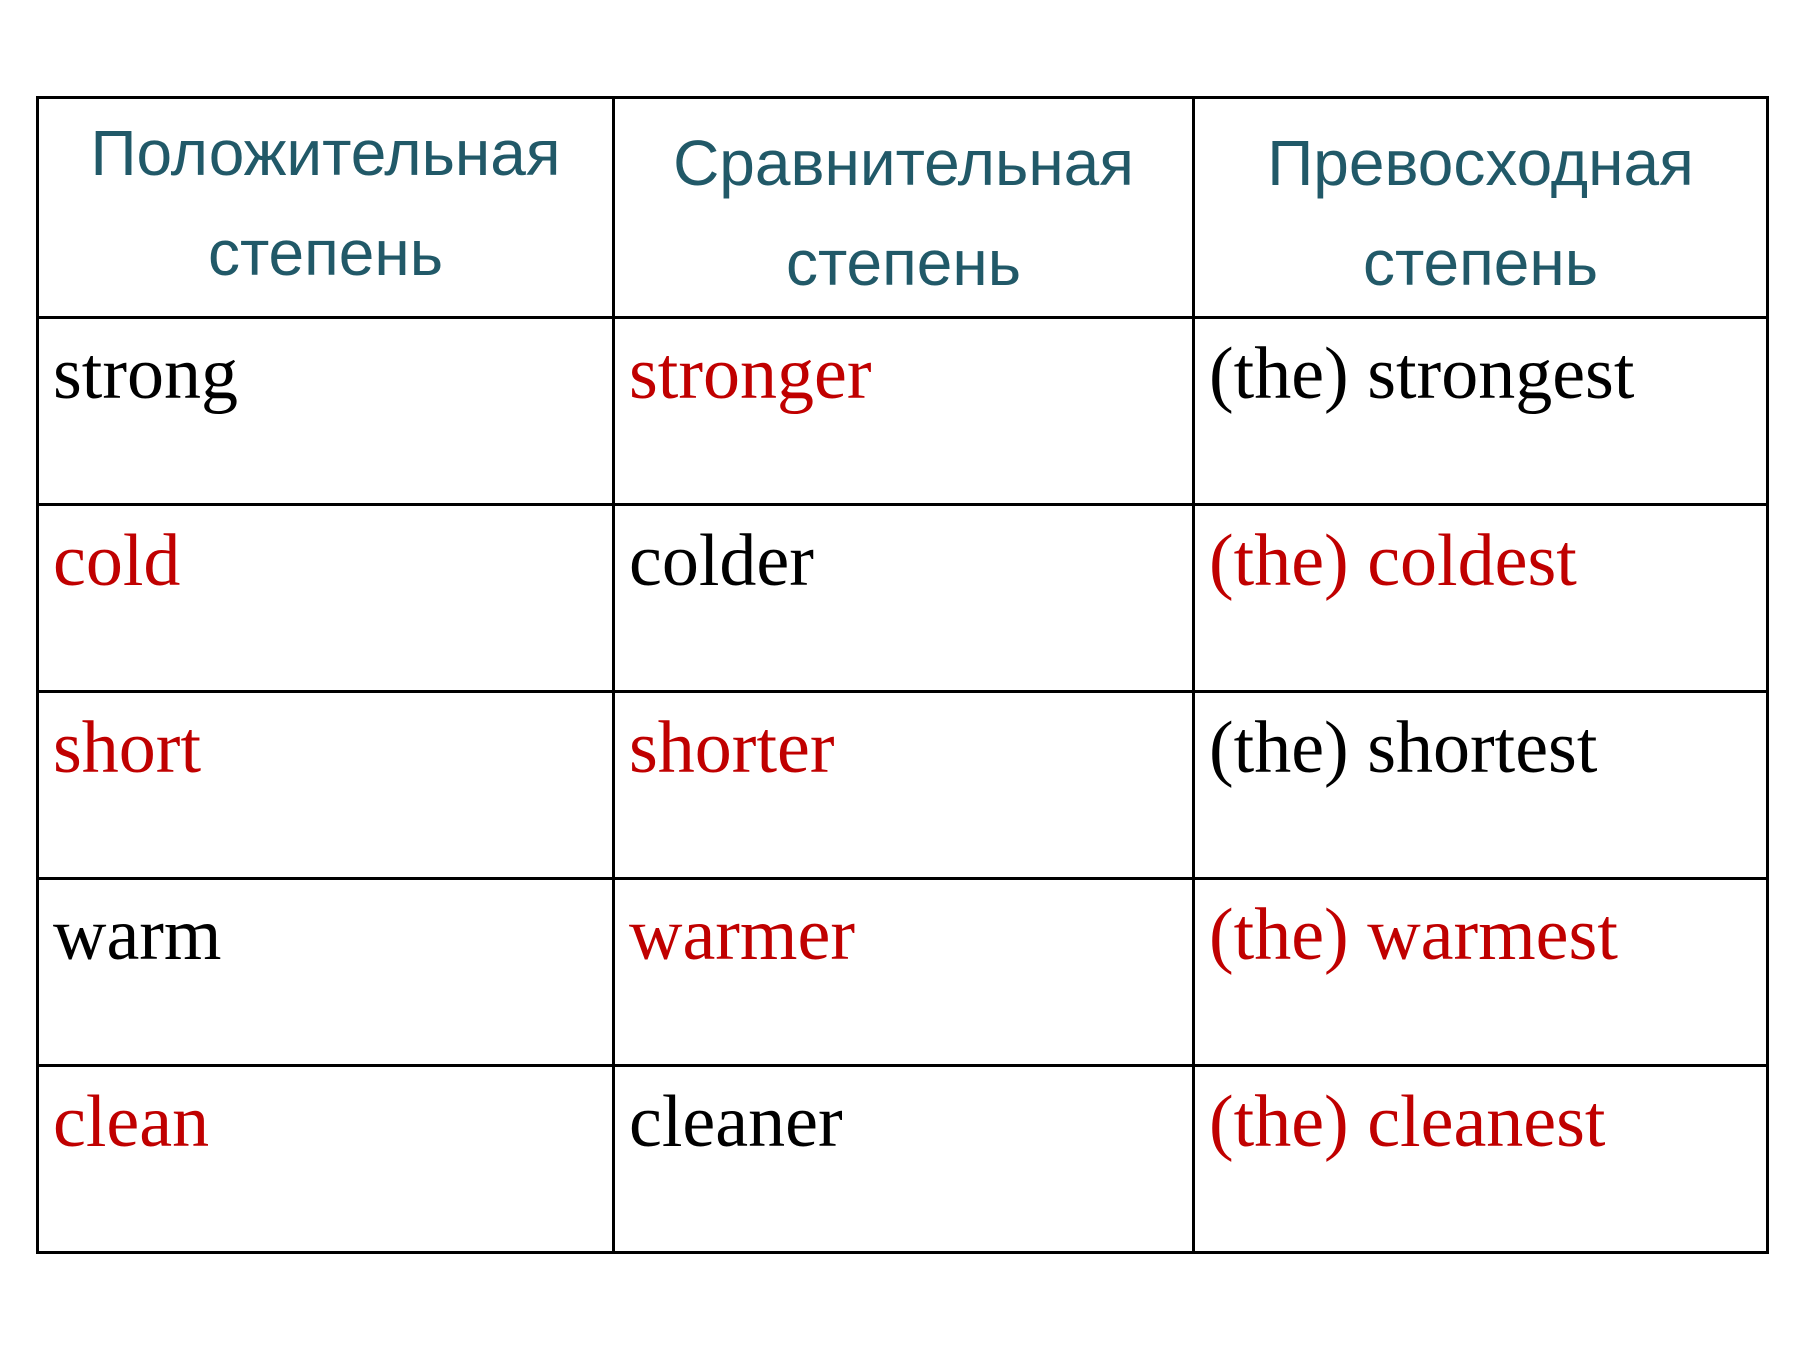 Image resolution: width=1800 pixels, height=1350 pixels. I want to click on table-row: short shorter (the) shortest, so click(902, 785).